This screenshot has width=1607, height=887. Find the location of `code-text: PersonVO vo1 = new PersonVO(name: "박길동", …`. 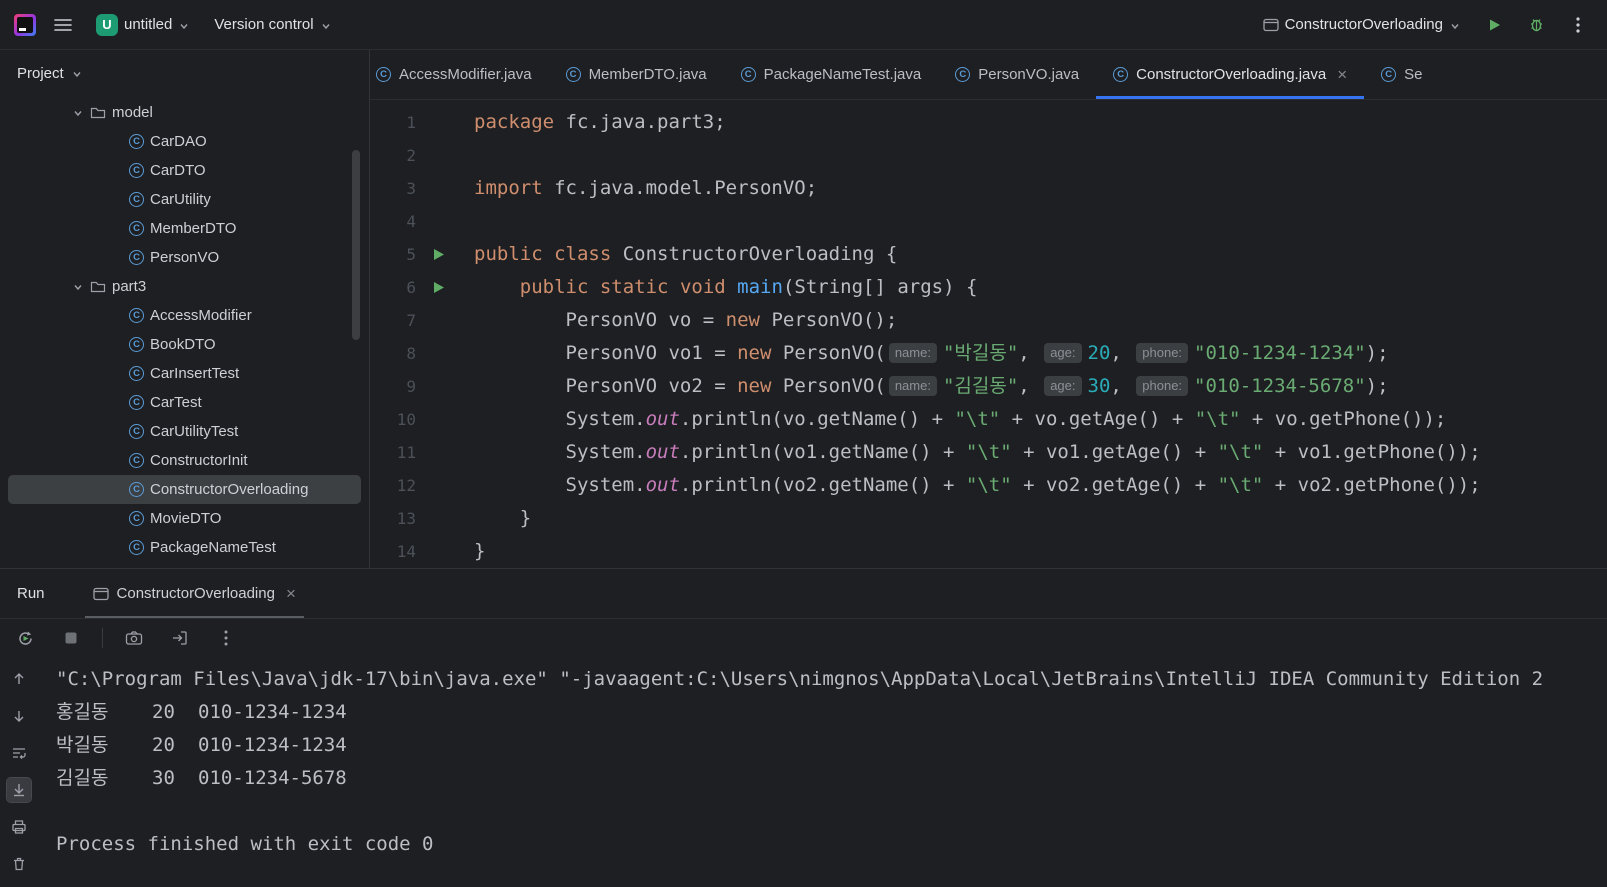

code-text: PersonVO vo1 = new PersonVO(name: "박길동", … is located at coordinates (924, 353).